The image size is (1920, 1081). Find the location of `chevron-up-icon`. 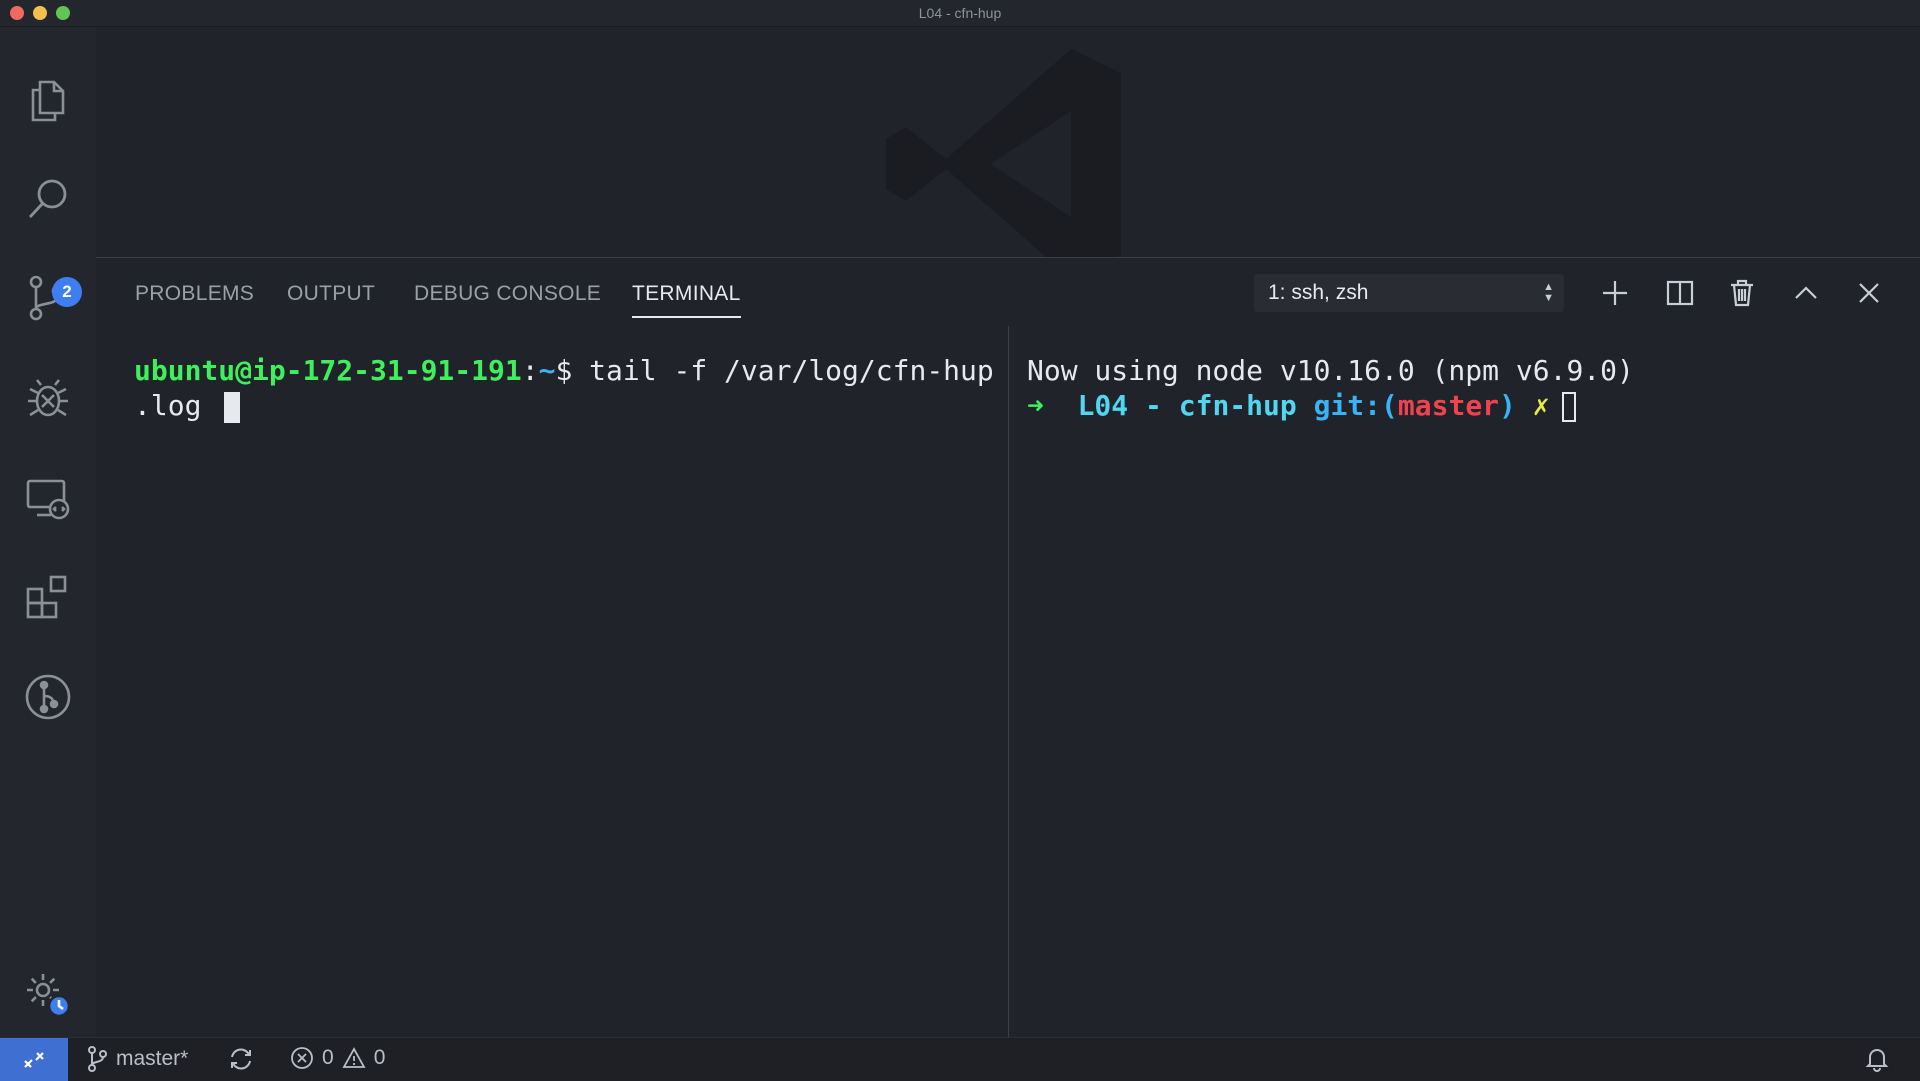

chevron-up-icon is located at coordinates (1806, 292).